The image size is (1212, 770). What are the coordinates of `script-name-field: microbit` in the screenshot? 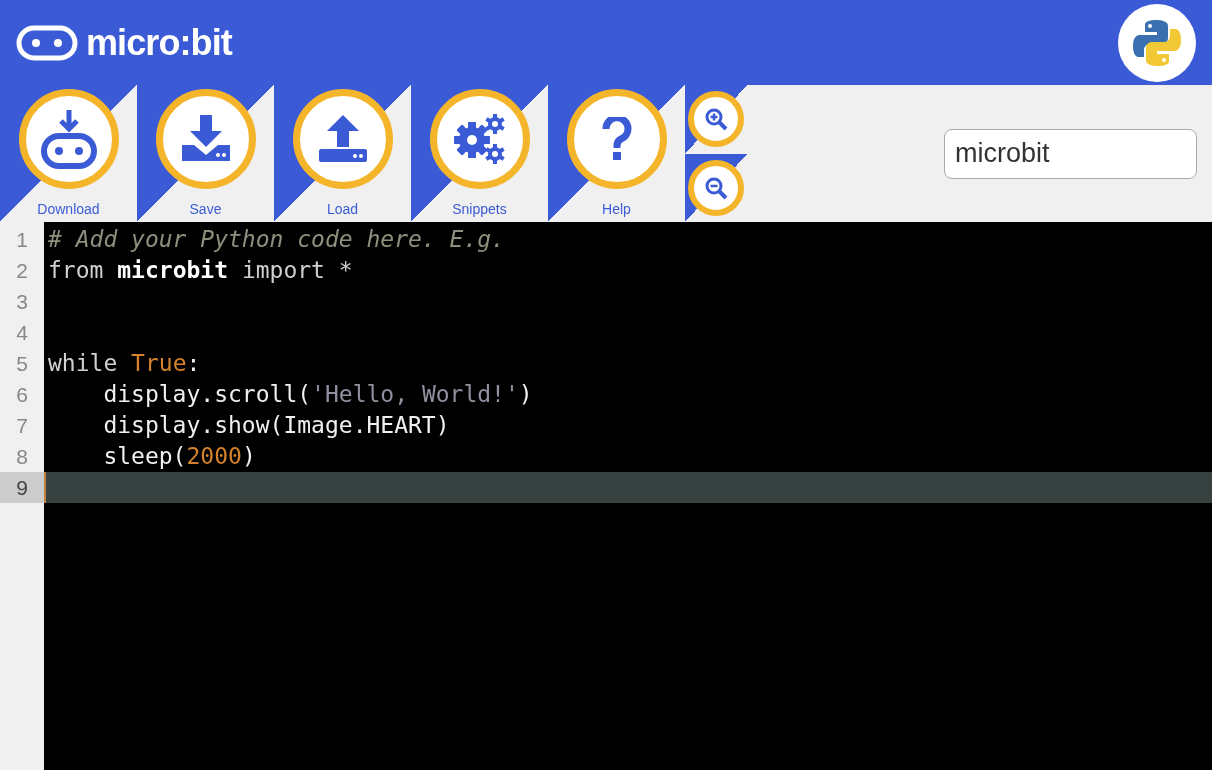 It's located at (1070, 153).